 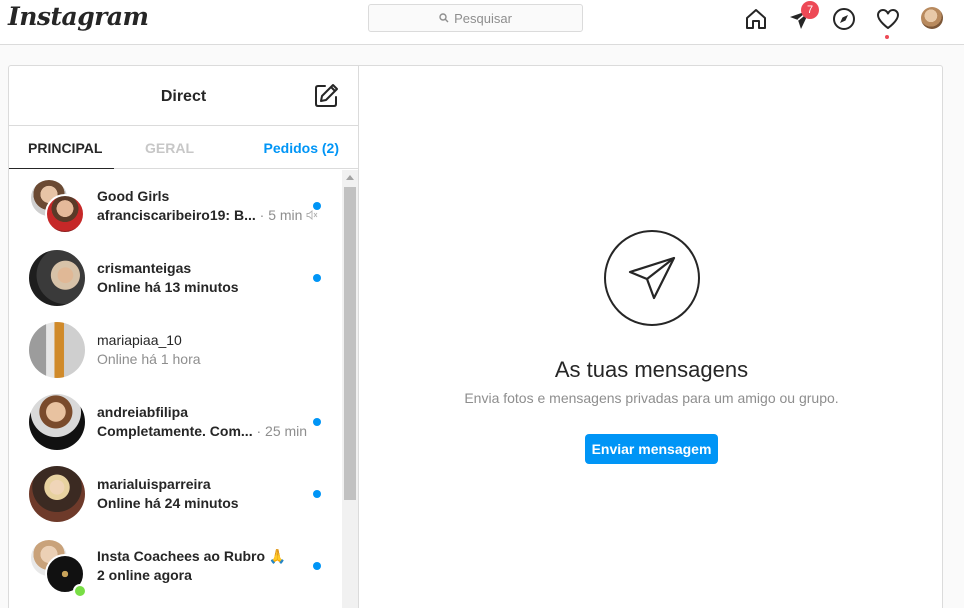 I want to click on thread-item: marialuisparreira Online há 24 minutos, so click(x=183, y=494).